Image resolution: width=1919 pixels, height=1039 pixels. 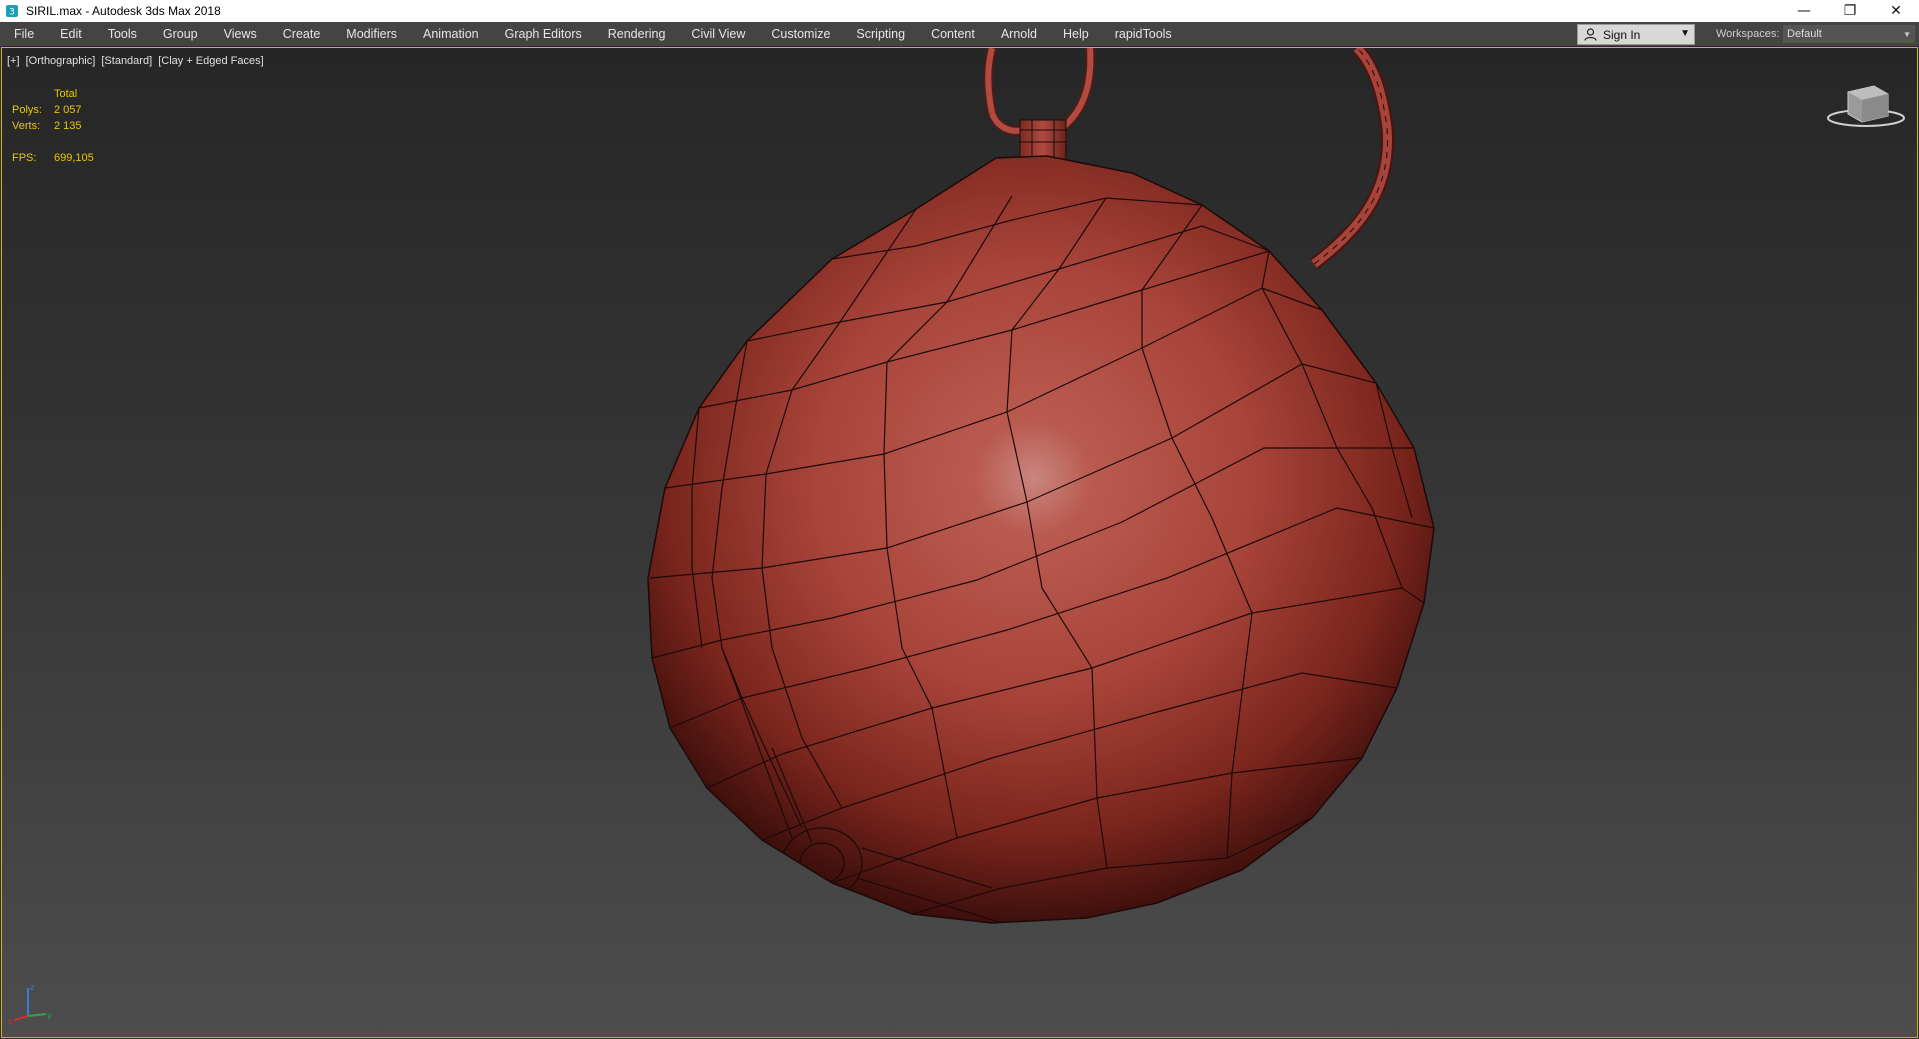 I want to click on svg-text: 3, so click(x=12, y=13).